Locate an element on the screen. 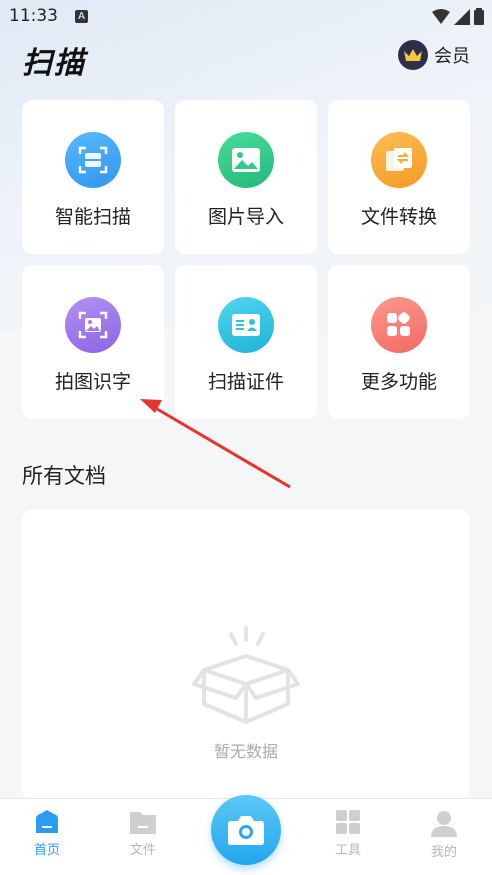  empty-text: 暂无数据 is located at coordinates (245, 751).